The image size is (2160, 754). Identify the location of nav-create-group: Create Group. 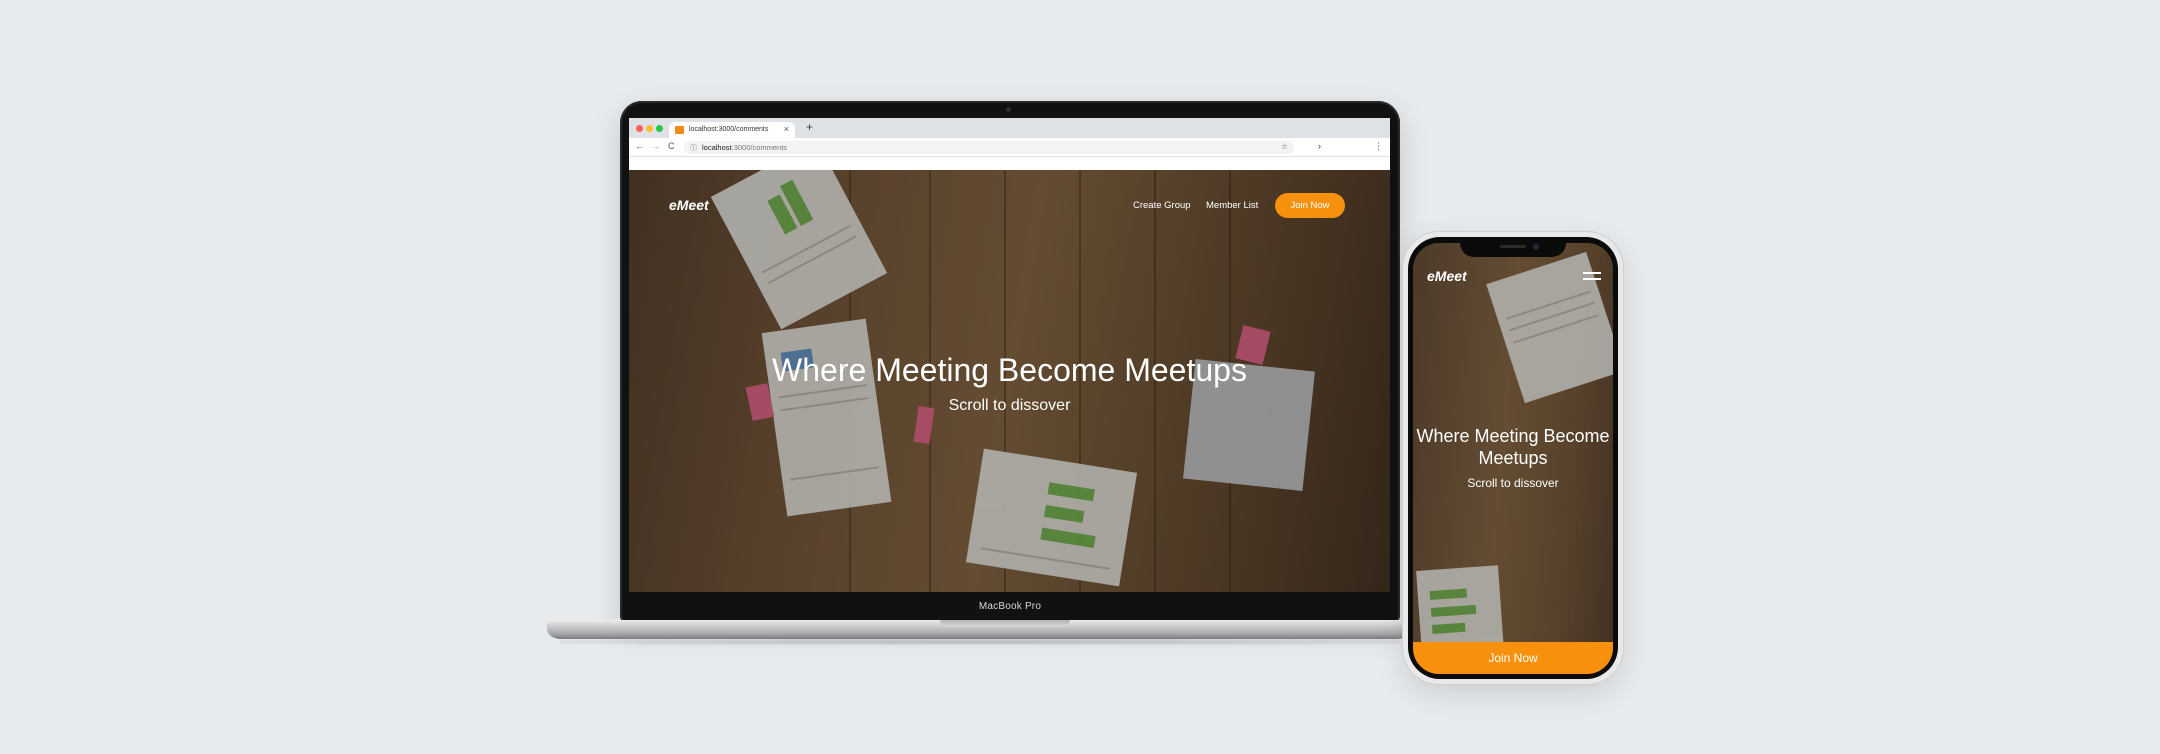
(1162, 205).